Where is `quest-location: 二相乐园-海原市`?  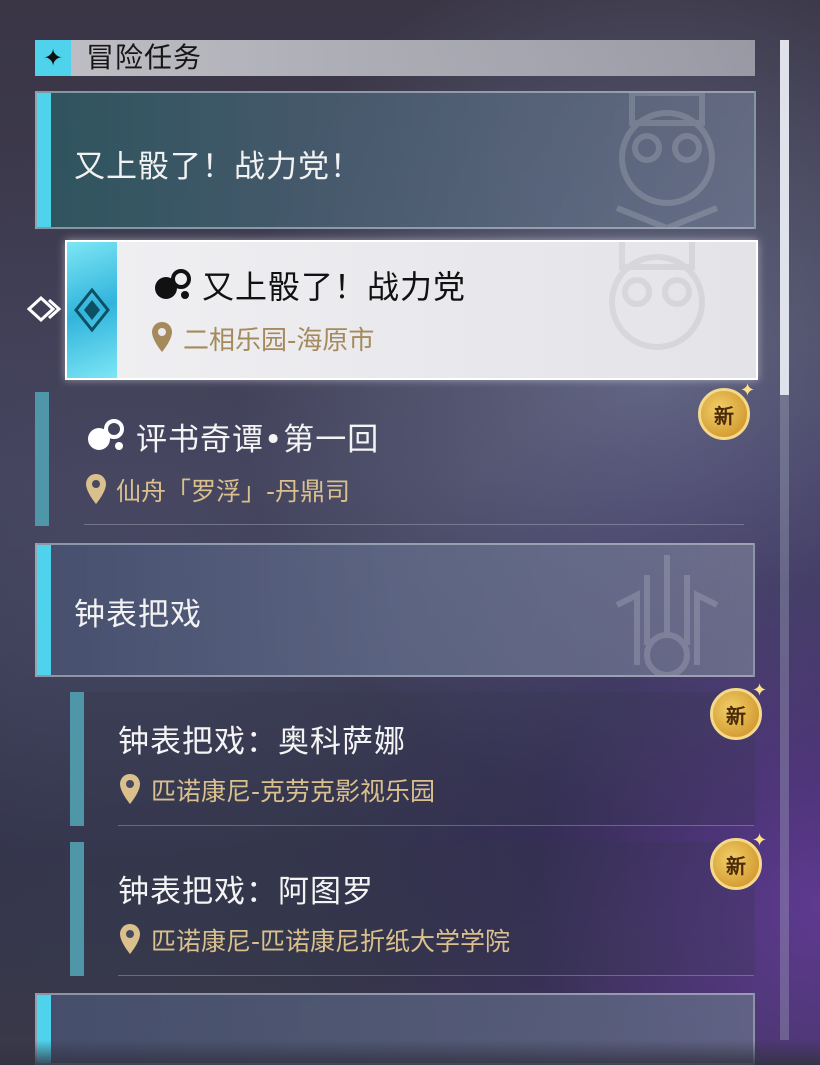
quest-location: 二相乐园-海原市 is located at coordinates (279, 341).